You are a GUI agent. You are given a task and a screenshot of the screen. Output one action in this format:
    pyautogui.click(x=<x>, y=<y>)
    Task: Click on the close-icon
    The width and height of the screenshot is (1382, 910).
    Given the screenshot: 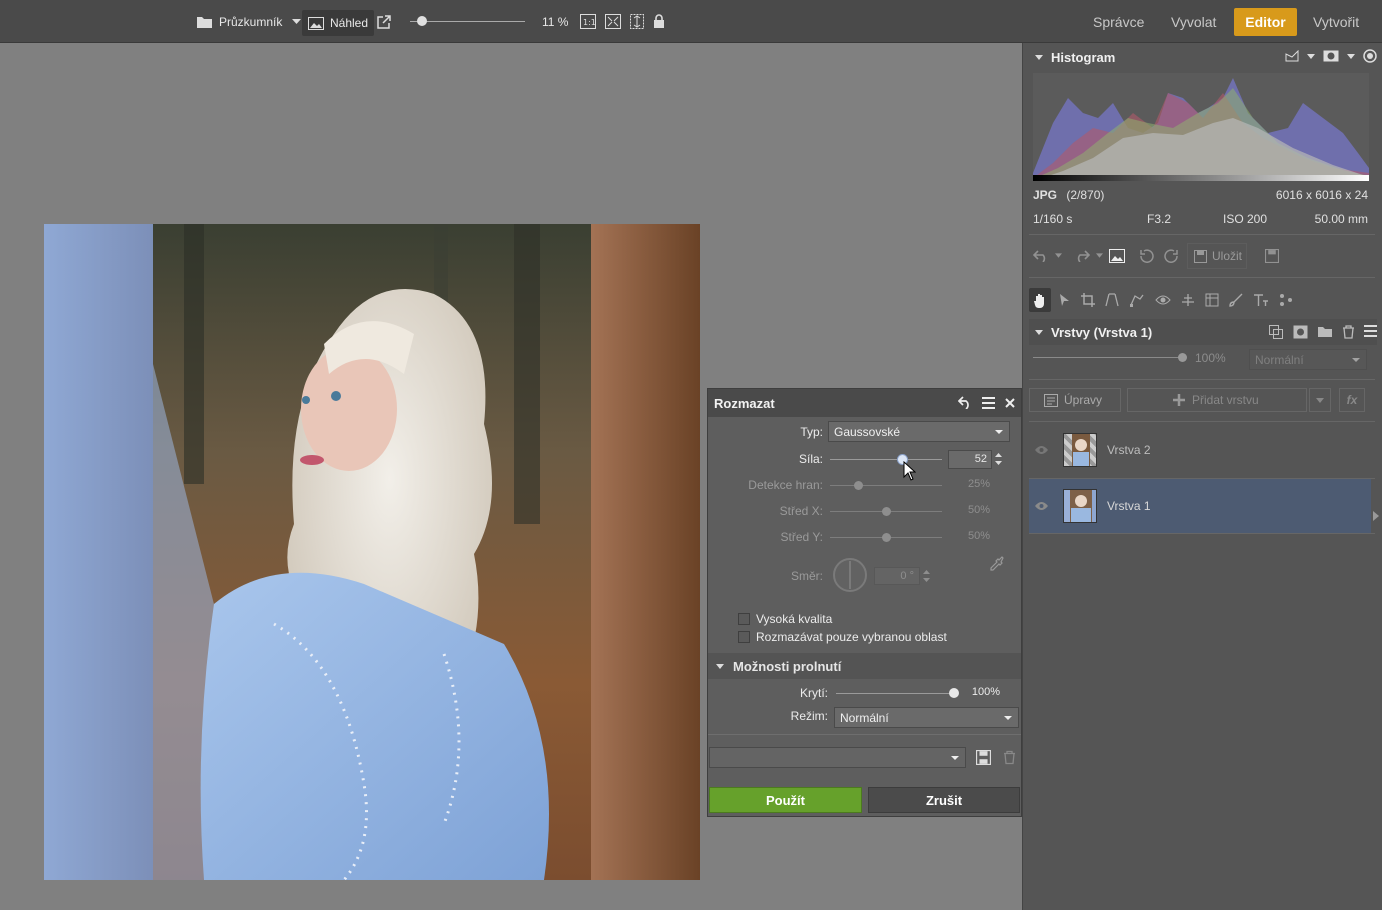 What is the action you would take?
    pyautogui.click(x=1010, y=402)
    